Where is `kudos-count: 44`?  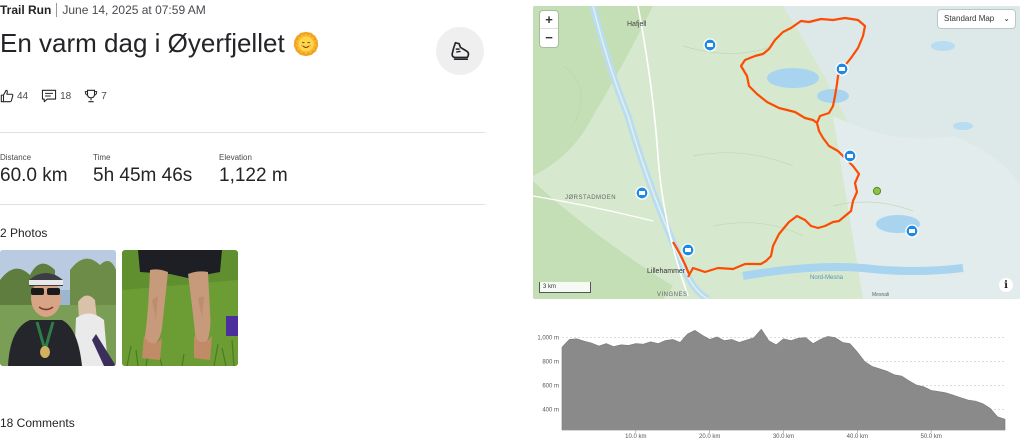
kudos-count: 44 is located at coordinates (23, 96).